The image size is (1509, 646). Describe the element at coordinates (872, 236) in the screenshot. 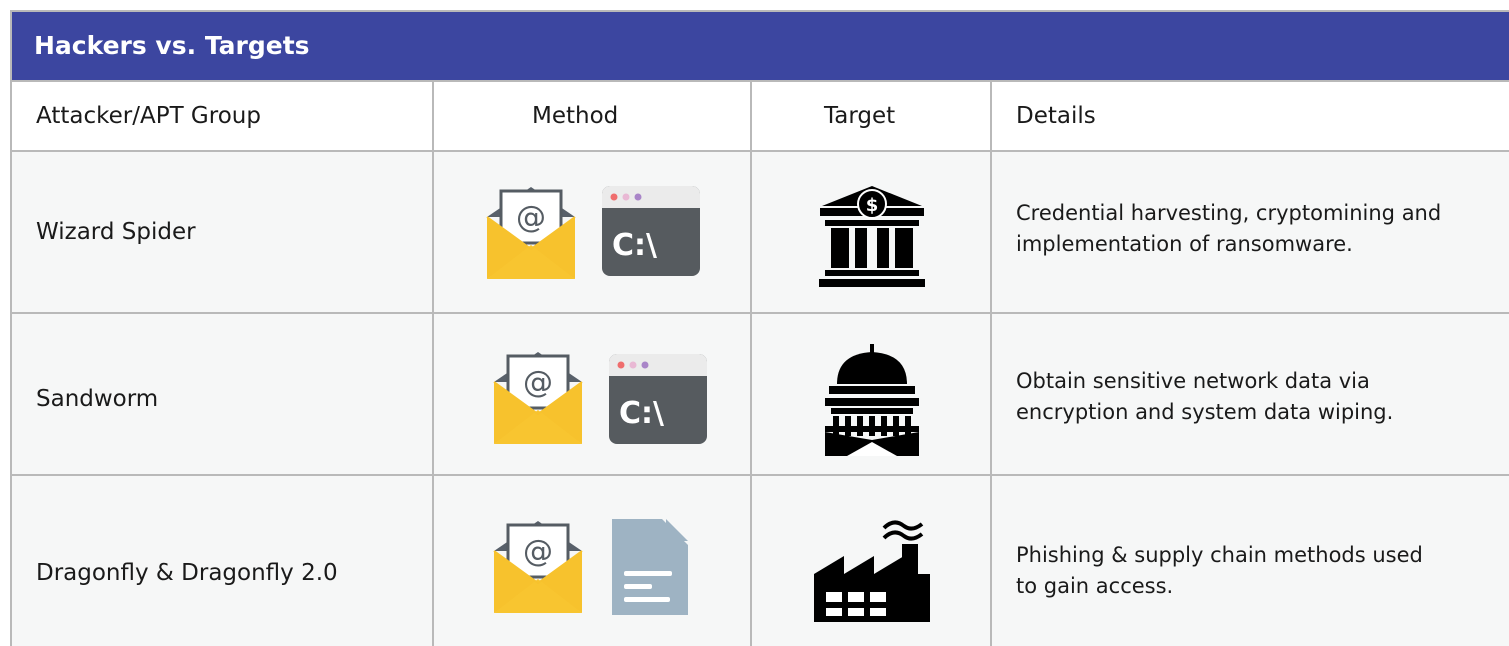

I see `bank-icon: $` at that location.